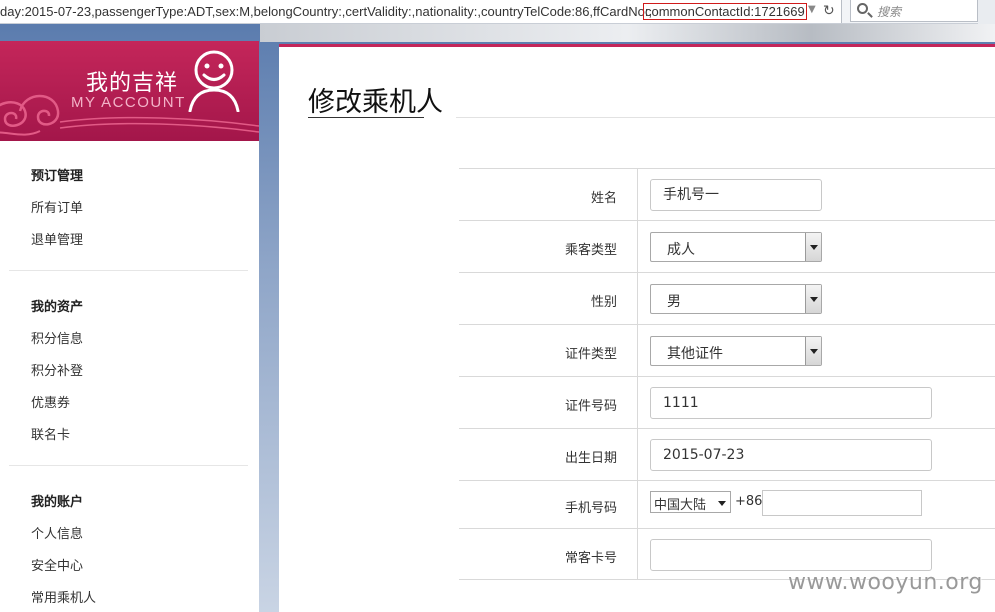 The height and width of the screenshot is (612, 995). Describe the element at coordinates (57, 238) in the screenshot. I see `nav-item-refunds: 退单管理` at that location.